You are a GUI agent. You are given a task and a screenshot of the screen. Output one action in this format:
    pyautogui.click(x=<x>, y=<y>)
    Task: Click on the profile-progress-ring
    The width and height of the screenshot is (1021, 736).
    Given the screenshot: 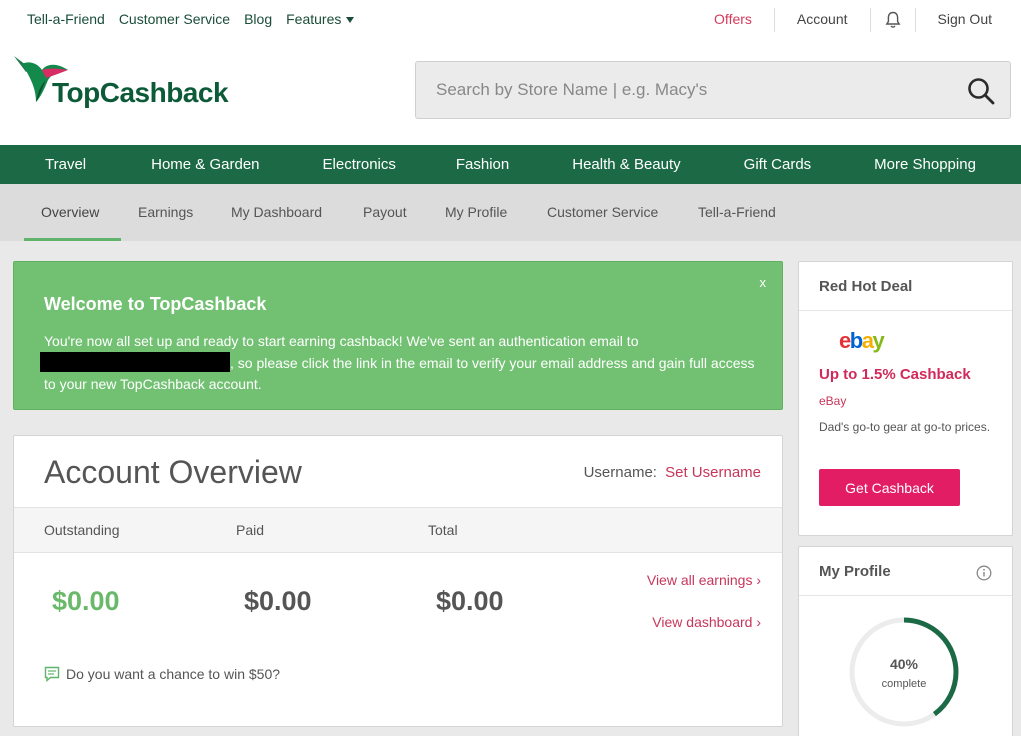 What is the action you would take?
    pyautogui.click(x=904, y=672)
    